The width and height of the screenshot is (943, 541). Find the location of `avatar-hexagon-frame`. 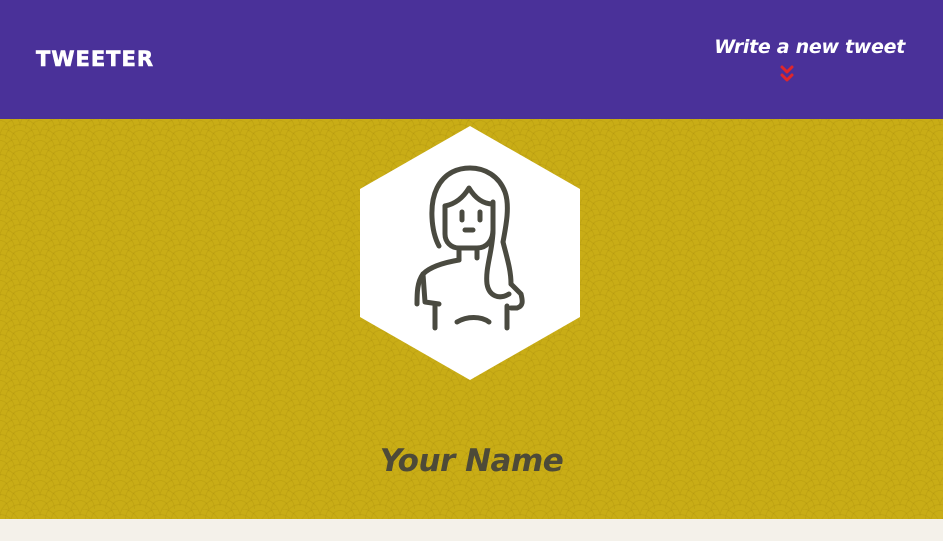

avatar-hexagon-frame is located at coordinates (470, 253).